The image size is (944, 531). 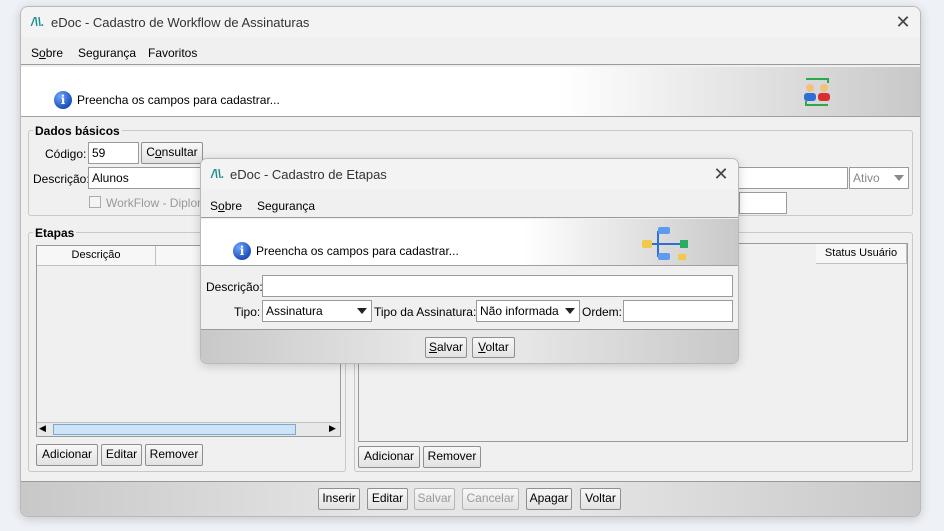 What do you see at coordinates (121, 455) in the screenshot?
I see `etapas-editar-button: Editar` at bounding box center [121, 455].